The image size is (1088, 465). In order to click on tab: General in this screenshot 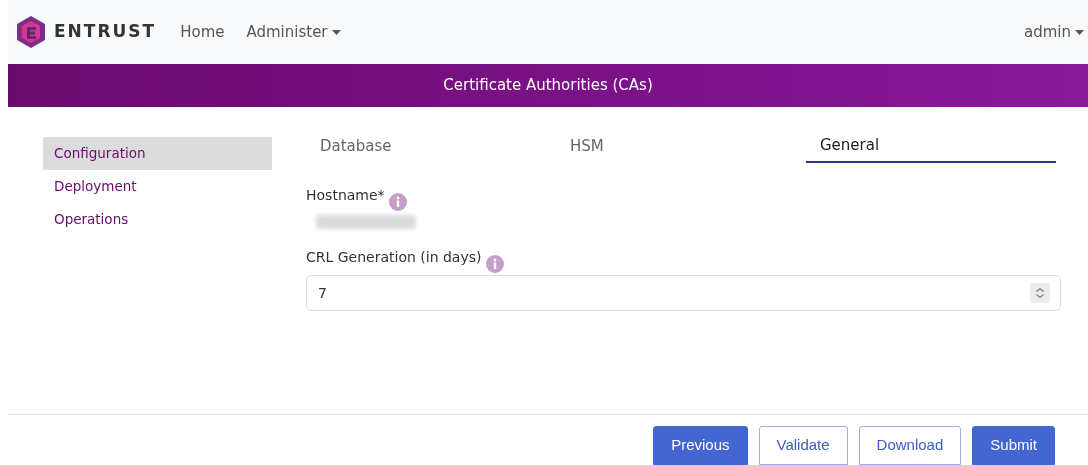, I will do `click(931, 146)`.